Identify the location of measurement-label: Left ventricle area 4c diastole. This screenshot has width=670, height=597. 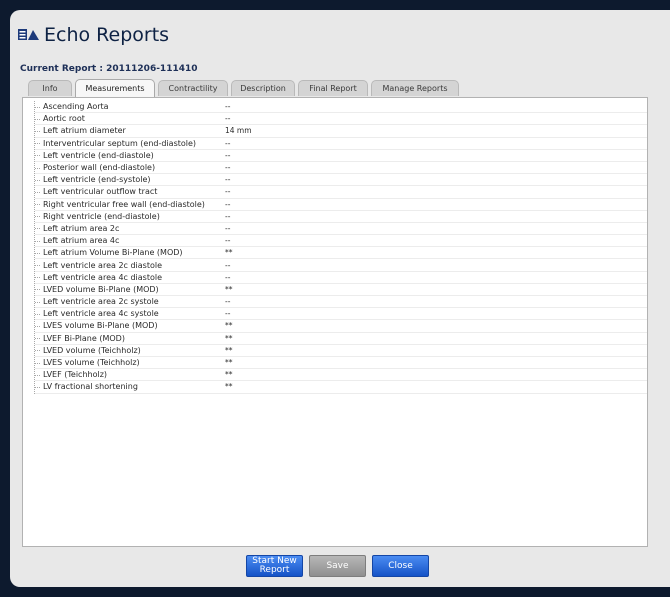
(103, 277).